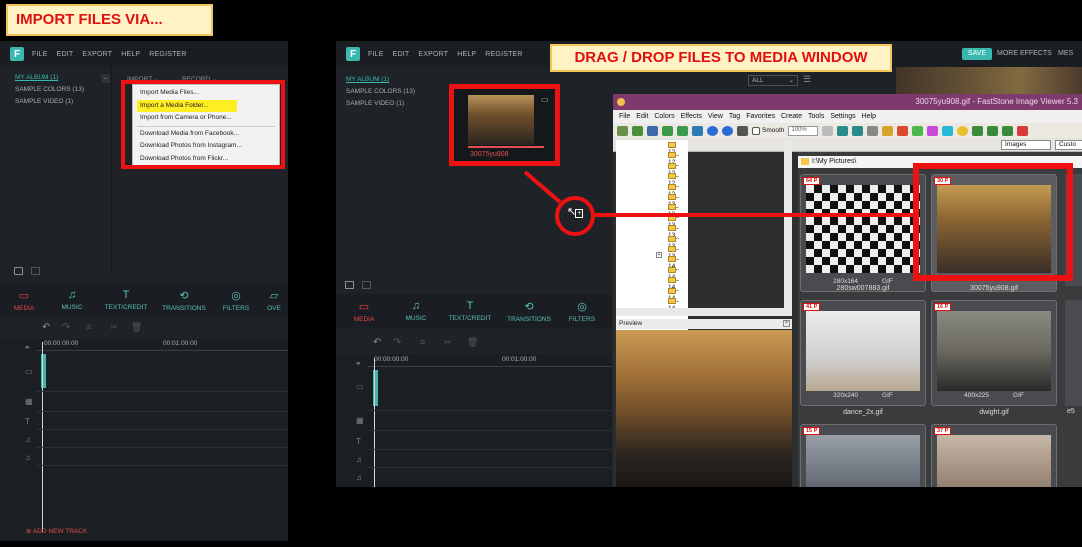 The height and width of the screenshot is (547, 1082). I want to click on drag-path, so click(719, 203).